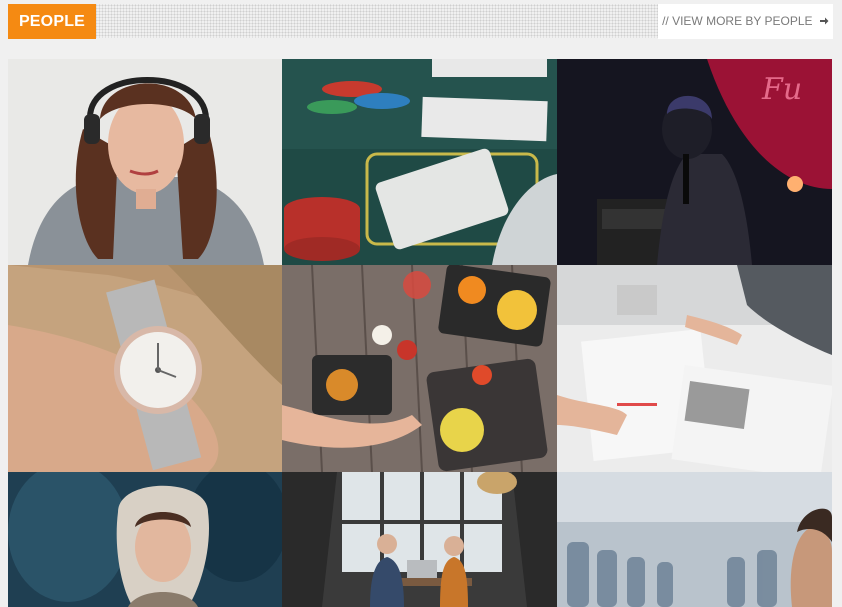  What do you see at coordinates (737, 21) in the screenshot?
I see `view-more-label: // VIEW MORE BY PEOPLE` at bounding box center [737, 21].